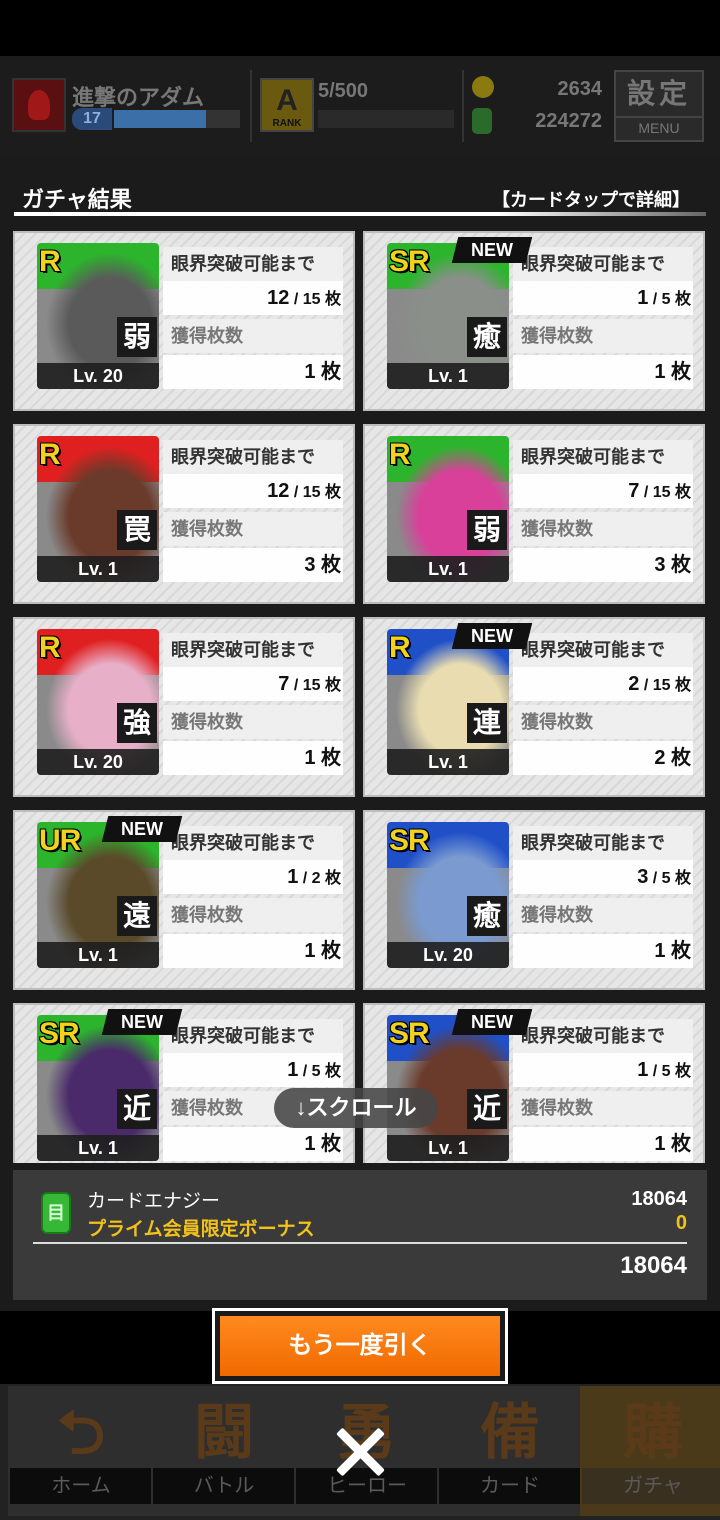 This screenshot has width=720, height=1520. What do you see at coordinates (224, 1486) in the screenshot?
I see `nav-label: バトル` at bounding box center [224, 1486].